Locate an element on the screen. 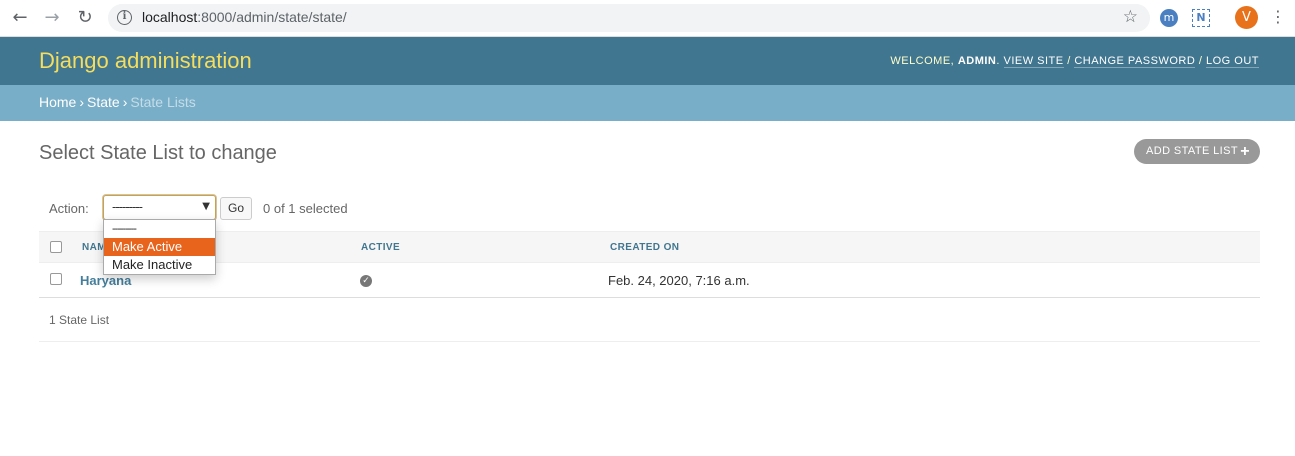 This screenshot has height=456, width=1295. add-state-list-button: ADD STATE LIST + is located at coordinates (1197, 151).